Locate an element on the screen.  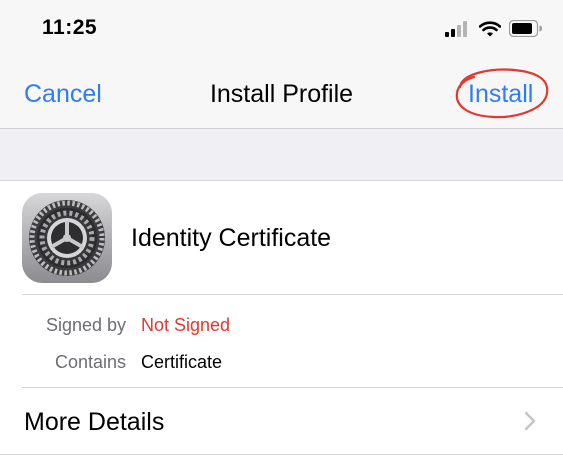
signed-by-value: Not Signed is located at coordinates (186, 325).